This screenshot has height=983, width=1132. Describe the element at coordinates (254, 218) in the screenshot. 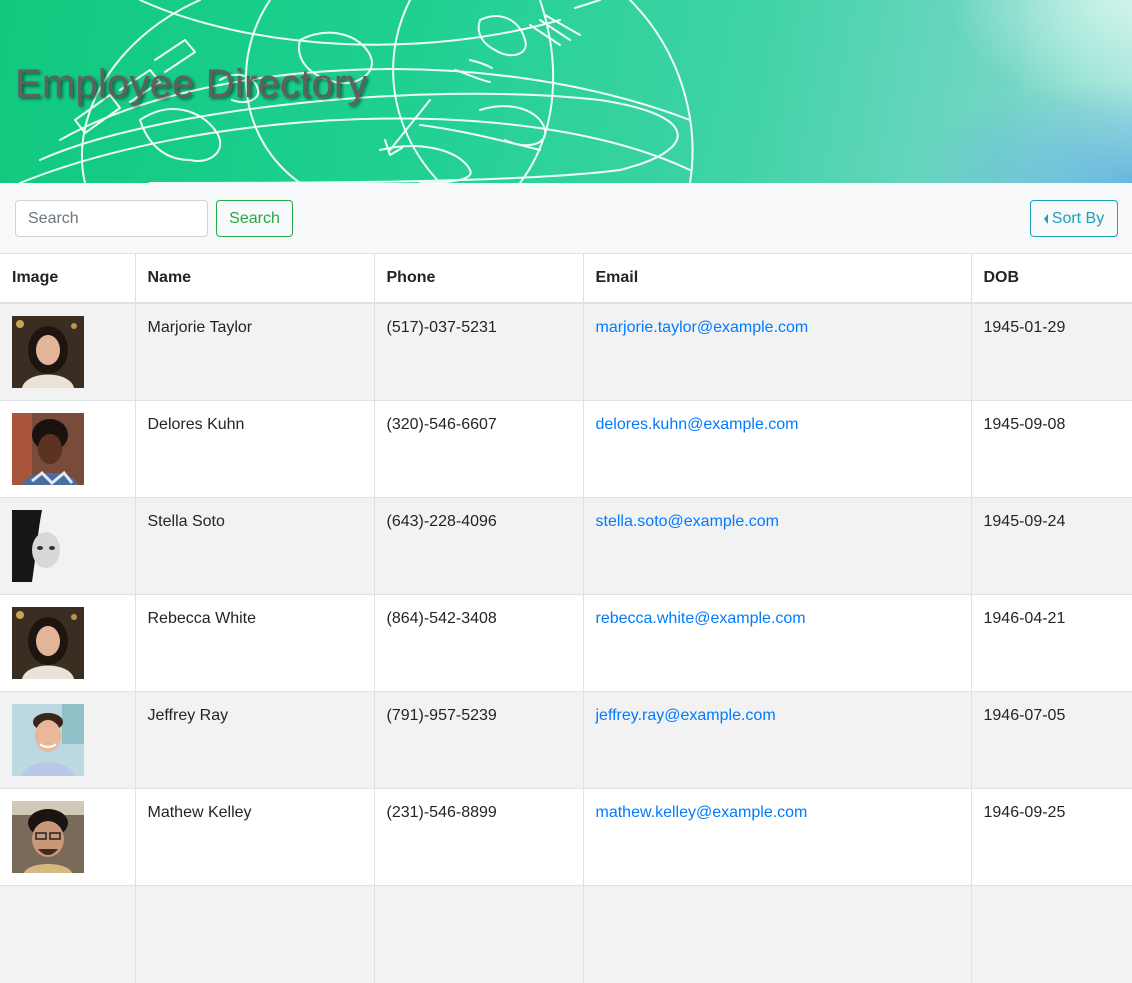

I see `search-button: Search` at that location.